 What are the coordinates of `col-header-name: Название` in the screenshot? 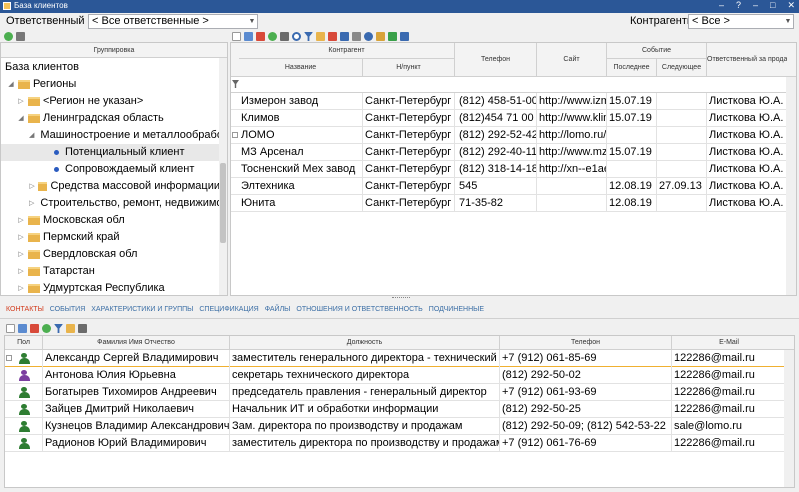 It's located at (301, 68).